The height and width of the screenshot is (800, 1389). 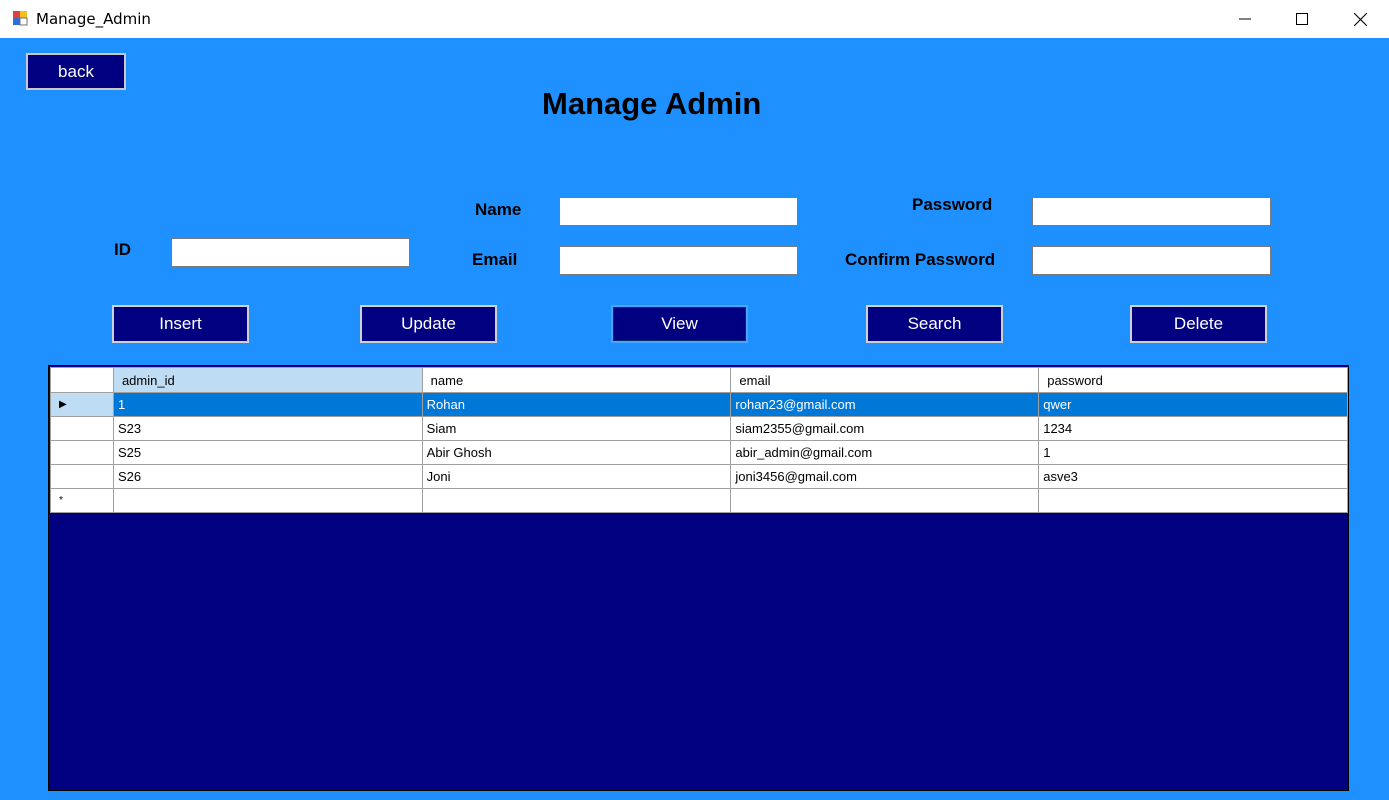 What do you see at coordinates (694, 19) in the screenshot?
I see `title-bar: Manage_Admin` at bounding box center [694, 19].